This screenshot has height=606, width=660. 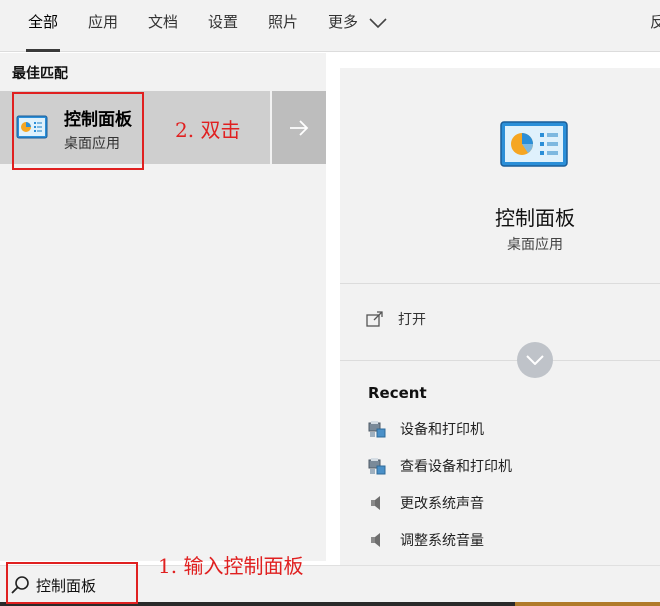 What do you see at coordinates (66, 585) in the screenshot?
I see `search-input: 控制面板` at bounding box center [66, 585].